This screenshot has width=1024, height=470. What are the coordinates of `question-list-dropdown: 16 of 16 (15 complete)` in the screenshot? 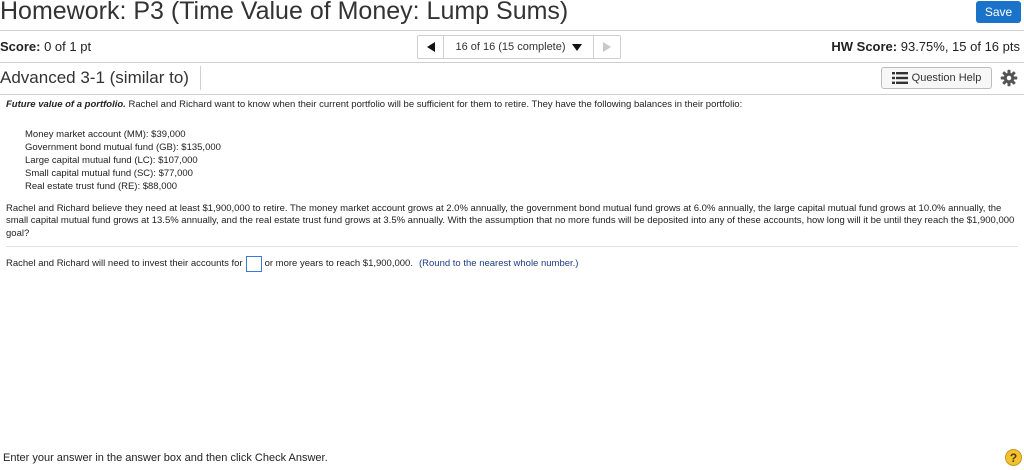 It's located at (519, 47).